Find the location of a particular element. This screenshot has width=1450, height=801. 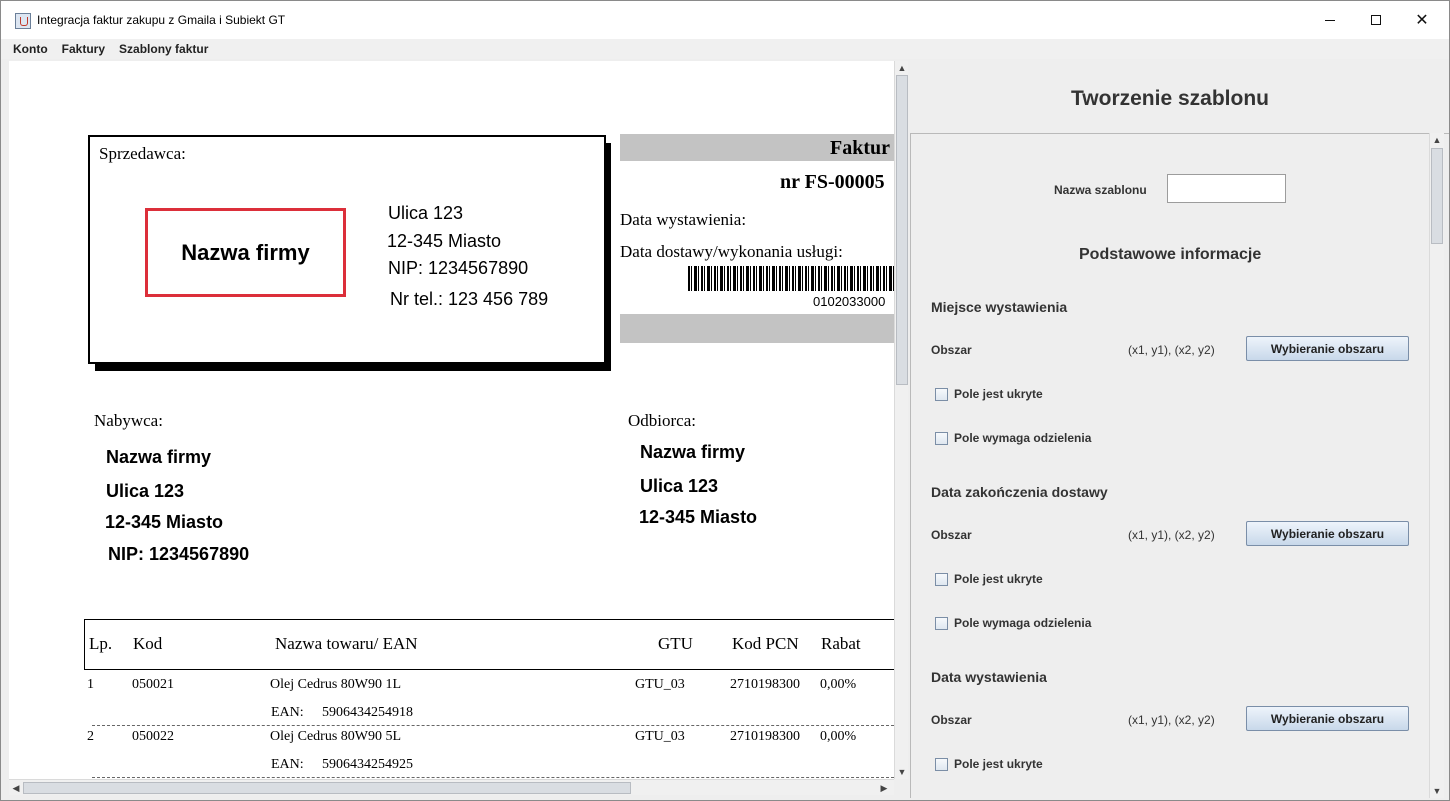

close-button: ✕ is located at coordinates (1422, 20).